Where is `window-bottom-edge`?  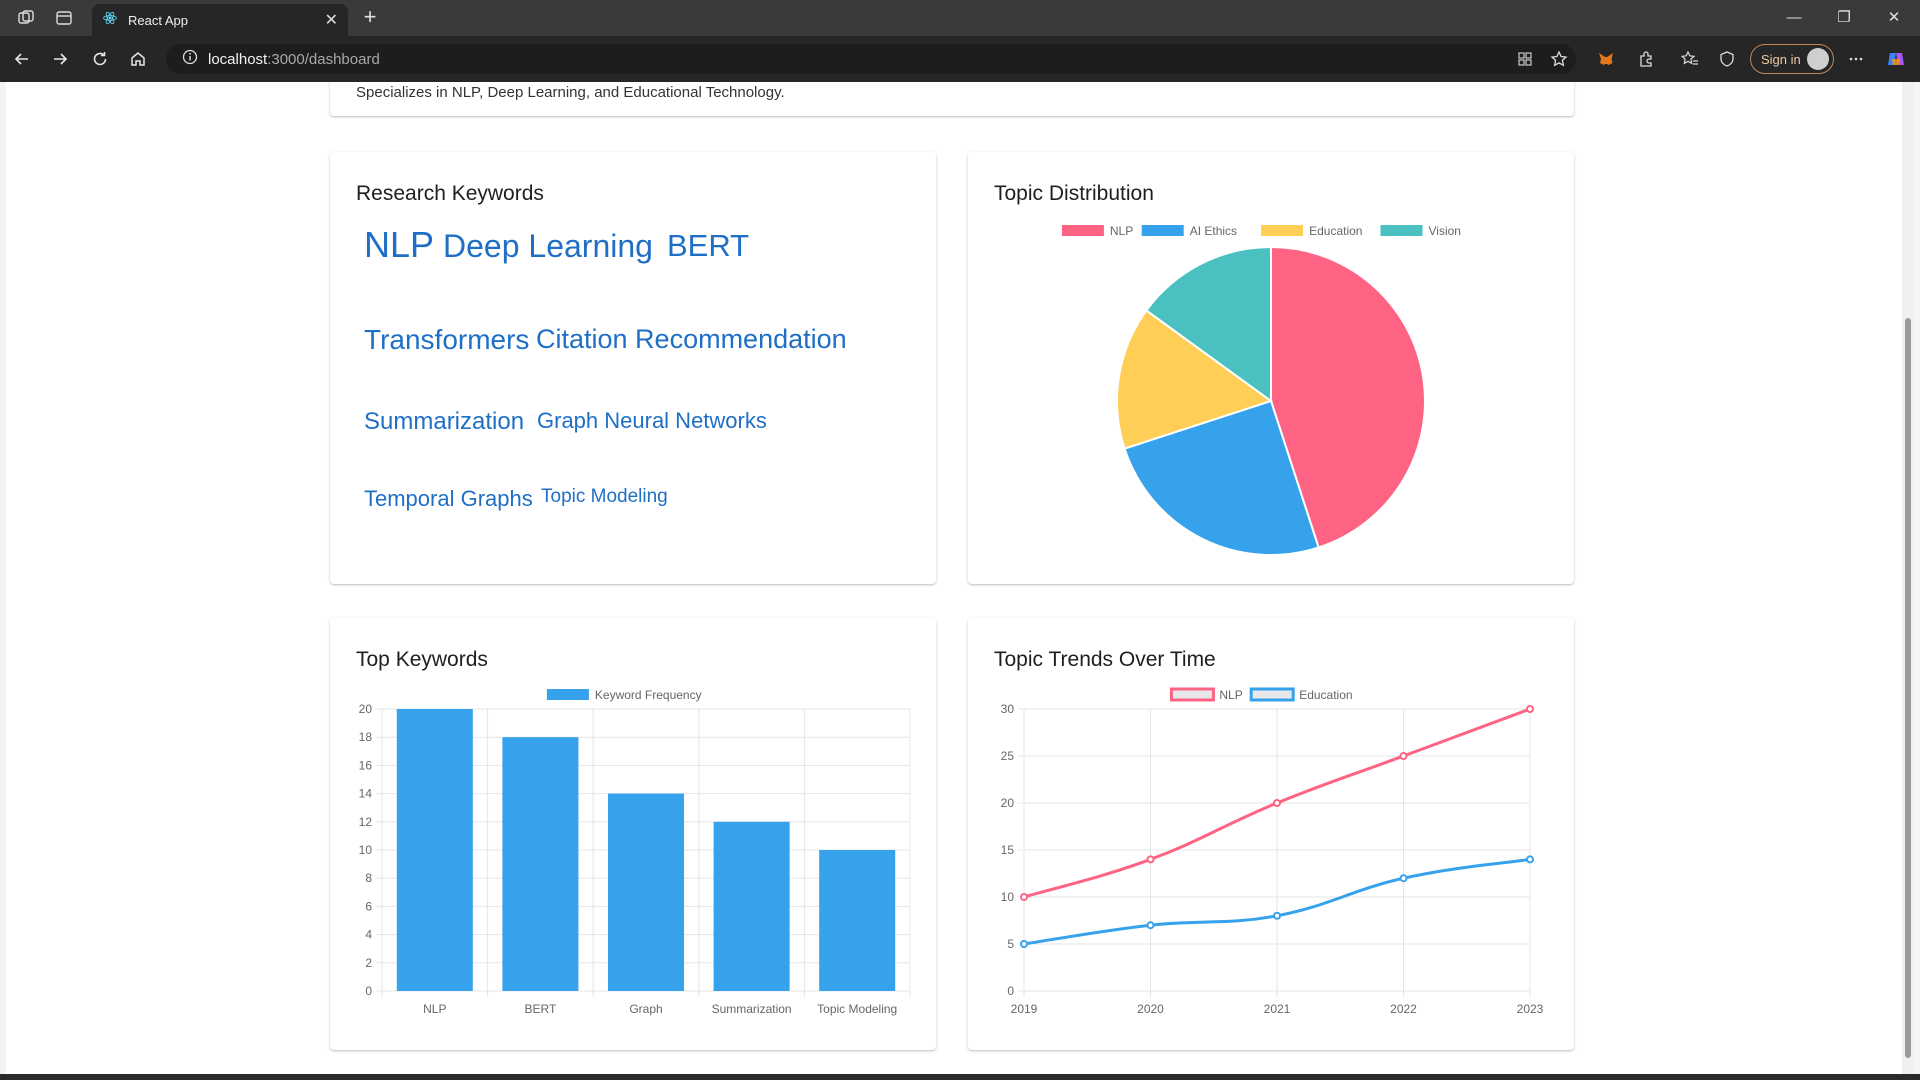 window-bottom-edge is located at coordinates (960, 1077).